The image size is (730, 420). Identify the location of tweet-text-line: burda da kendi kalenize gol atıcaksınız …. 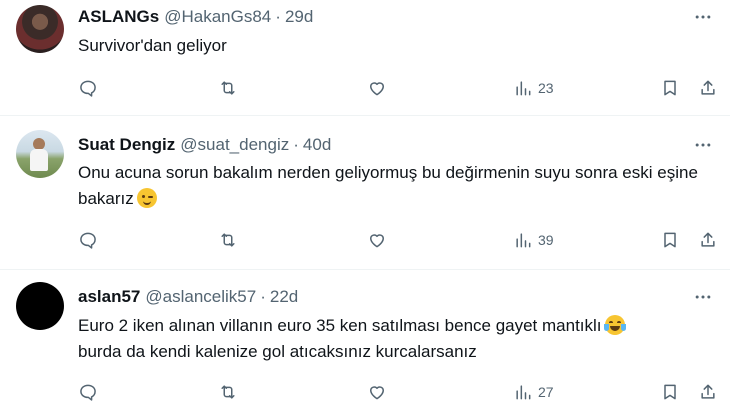
(277, 351).